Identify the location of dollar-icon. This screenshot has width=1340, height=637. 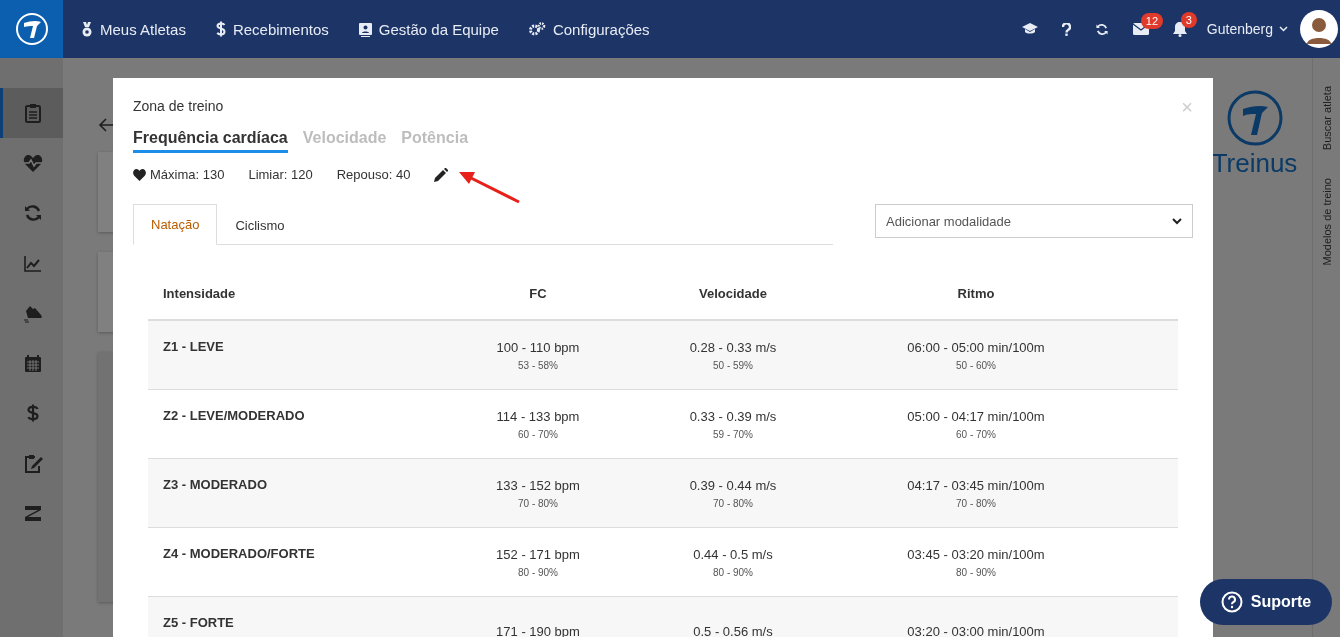
(220, 29).